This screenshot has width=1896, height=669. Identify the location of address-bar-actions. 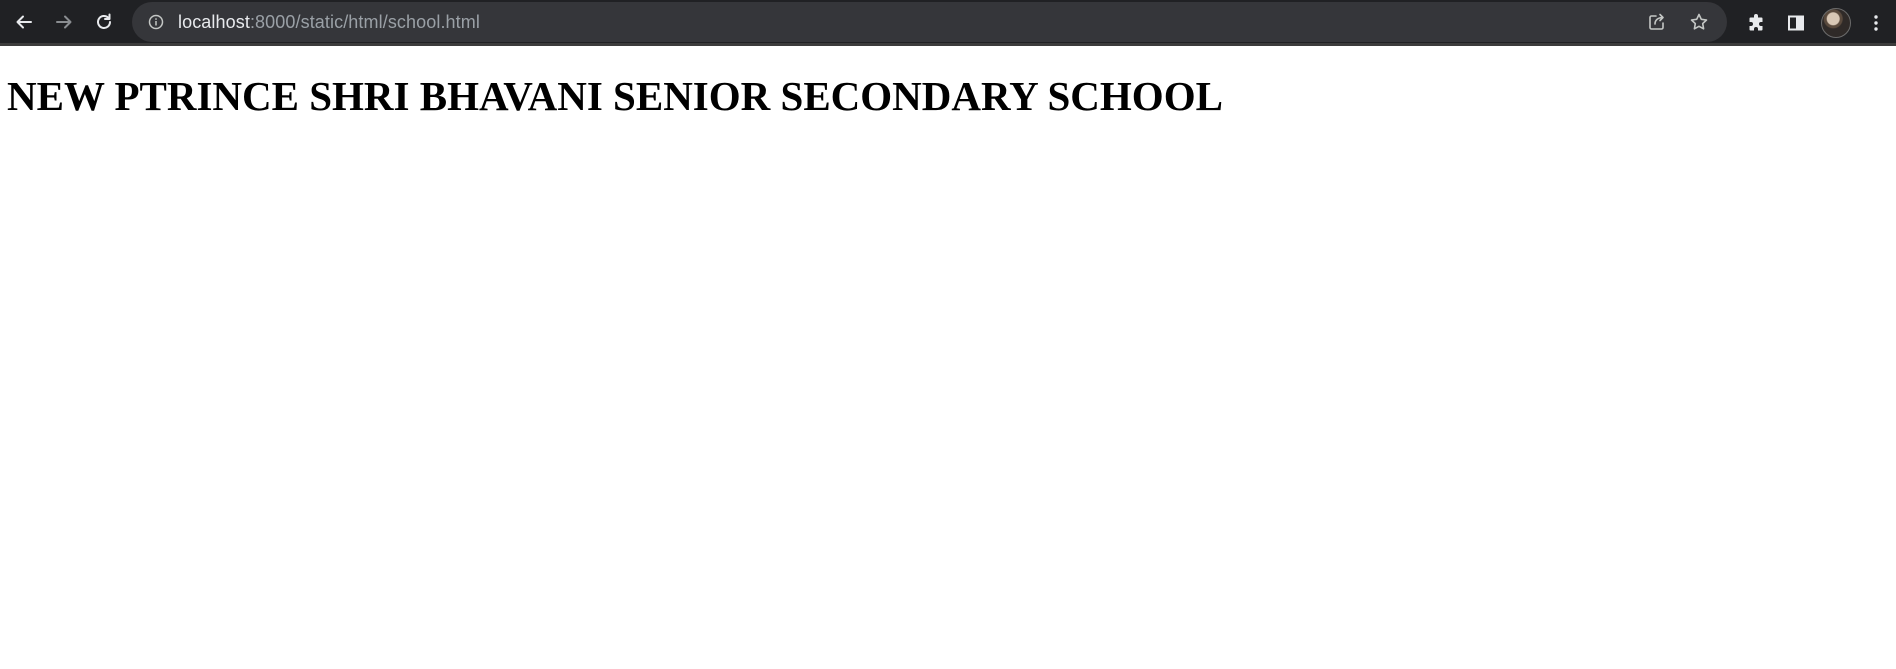
(1678, 22).